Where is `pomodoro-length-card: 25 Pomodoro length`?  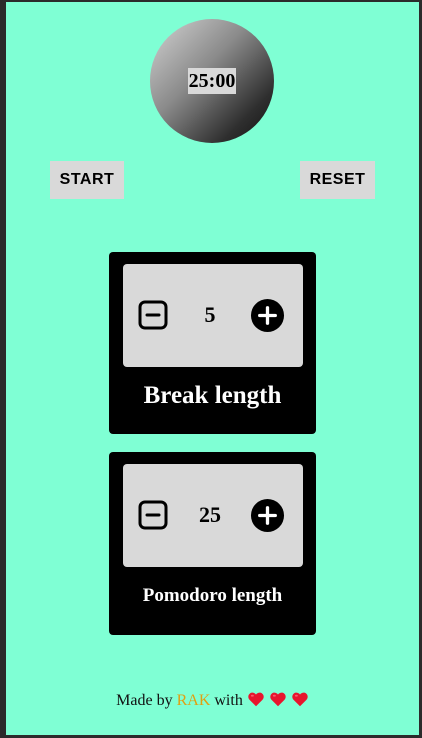 pomodoro-length-card: 25 Pomodoro length is located at coordinates (212, 543).